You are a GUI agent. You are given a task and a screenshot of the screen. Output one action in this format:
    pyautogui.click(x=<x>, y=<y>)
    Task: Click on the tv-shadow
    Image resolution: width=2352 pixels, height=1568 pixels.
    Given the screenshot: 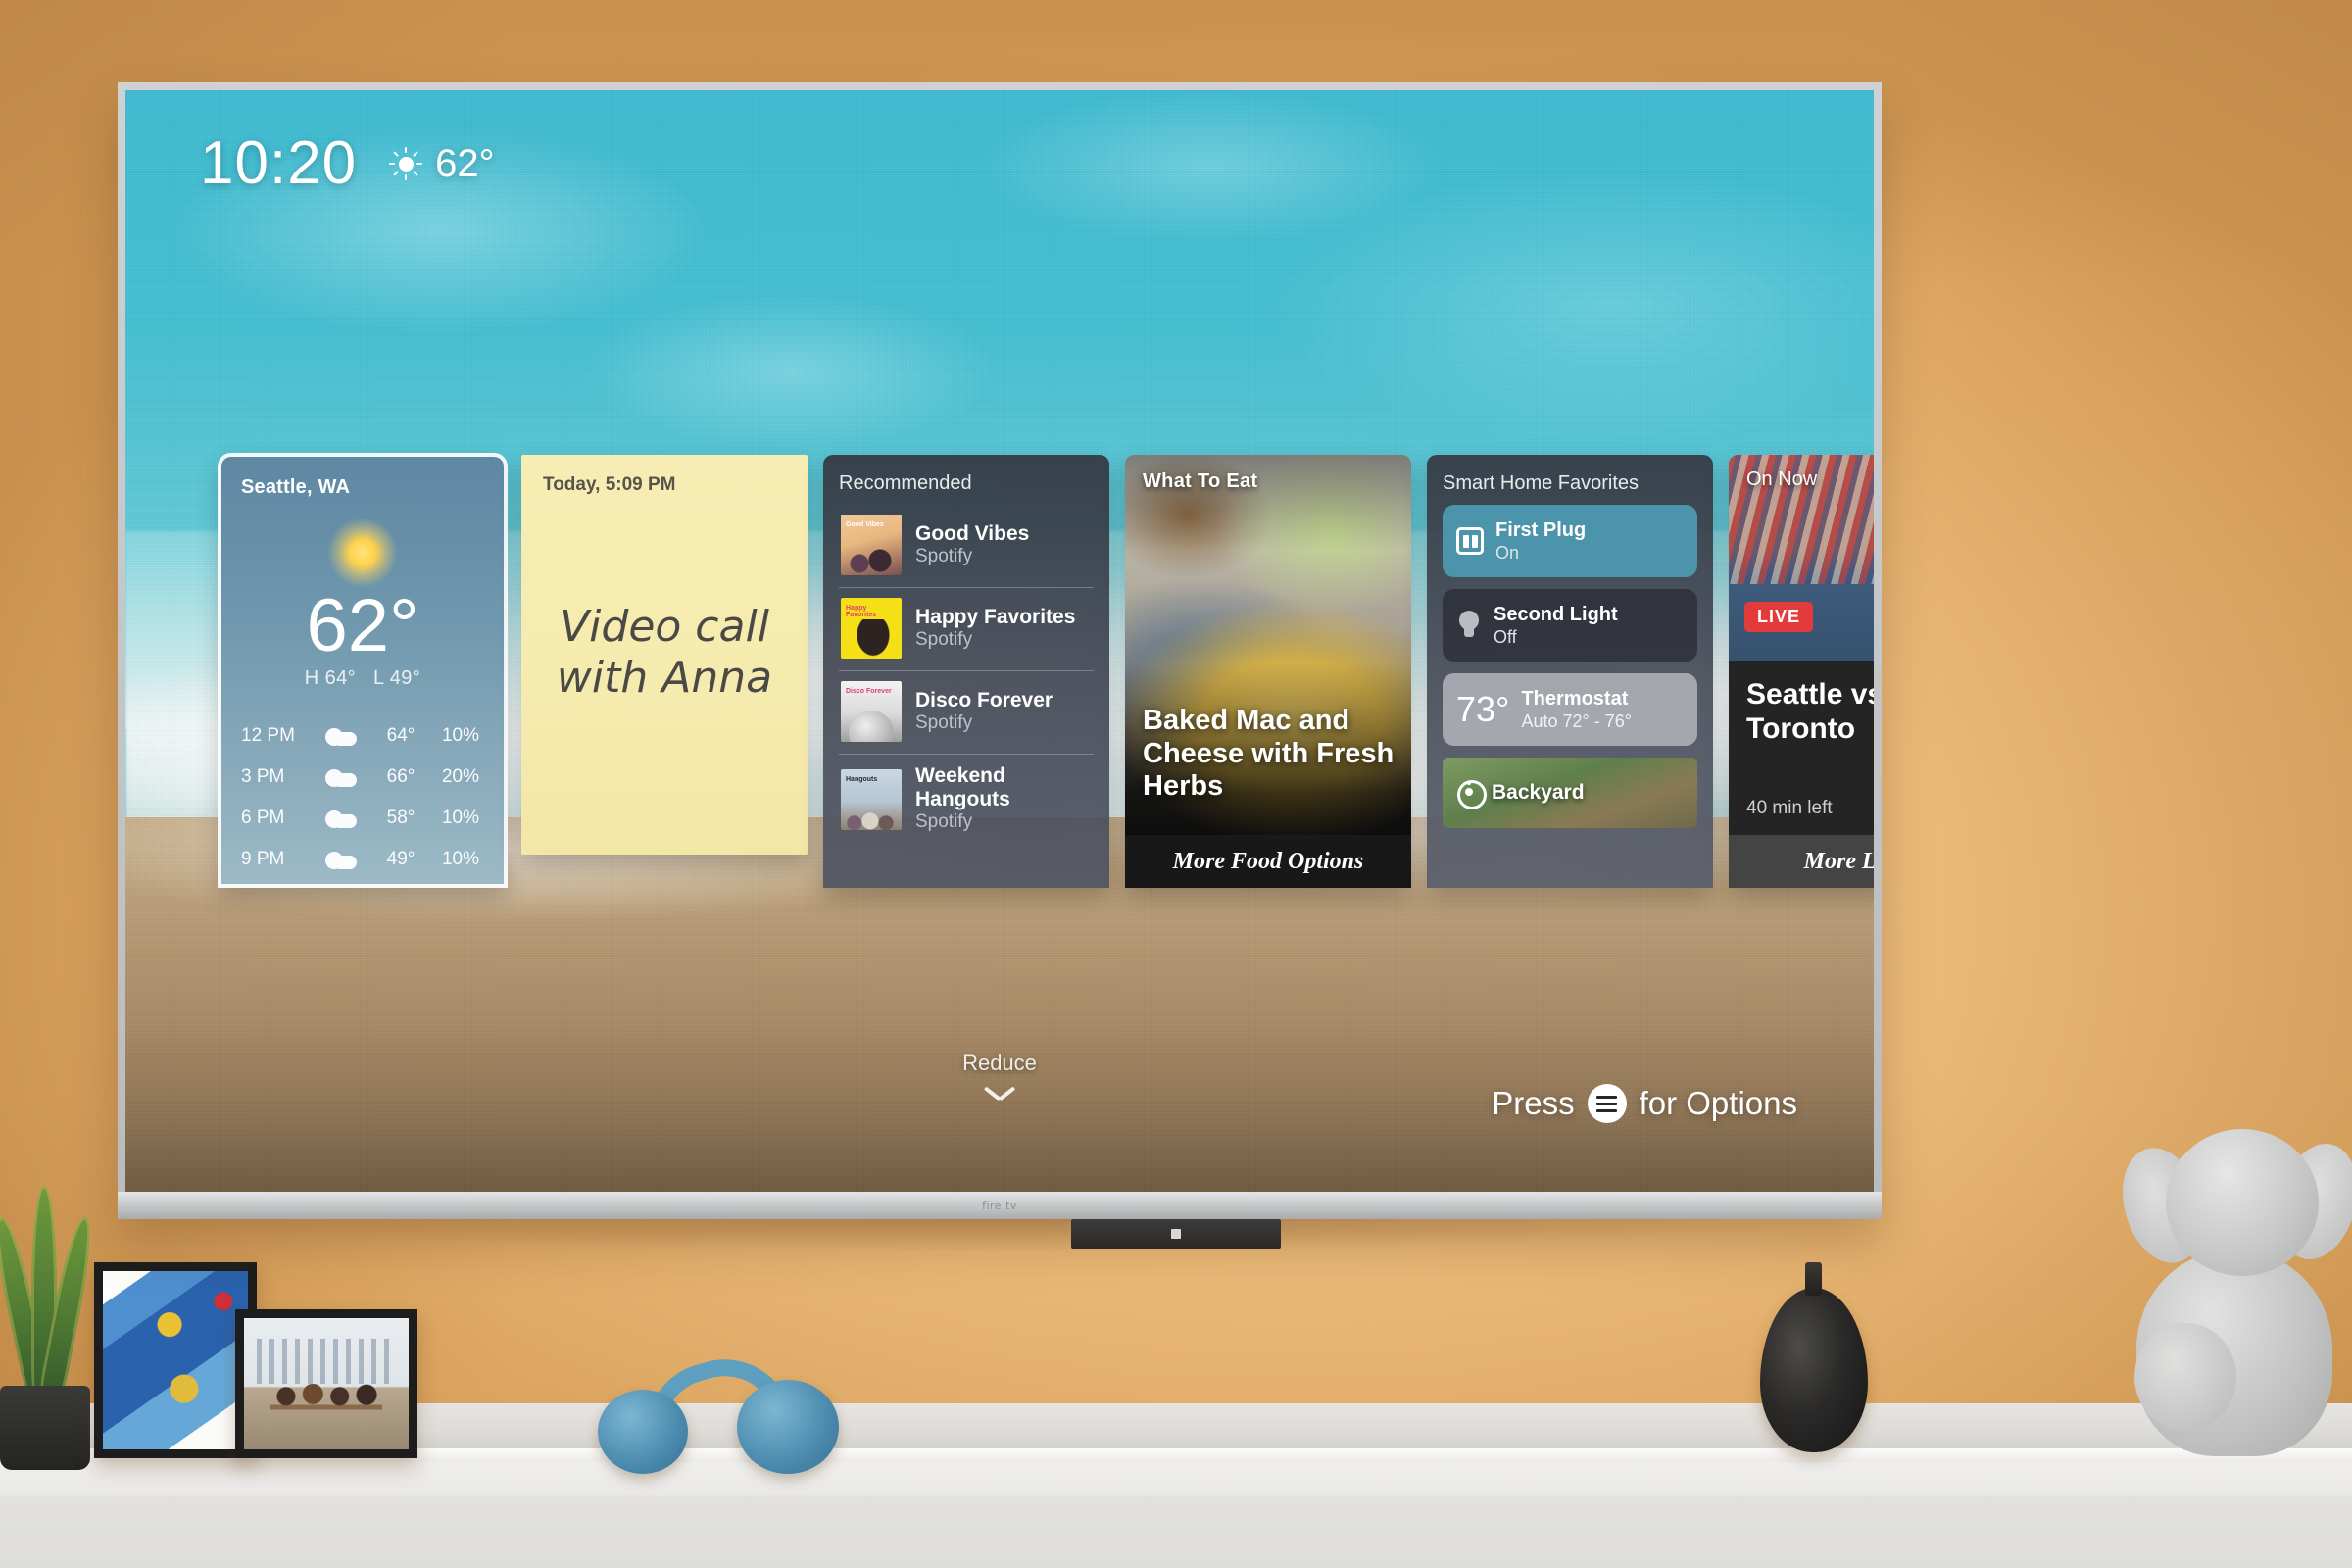 What is the action you would take?
    pyautogui.click(x=999, y=1232)
    